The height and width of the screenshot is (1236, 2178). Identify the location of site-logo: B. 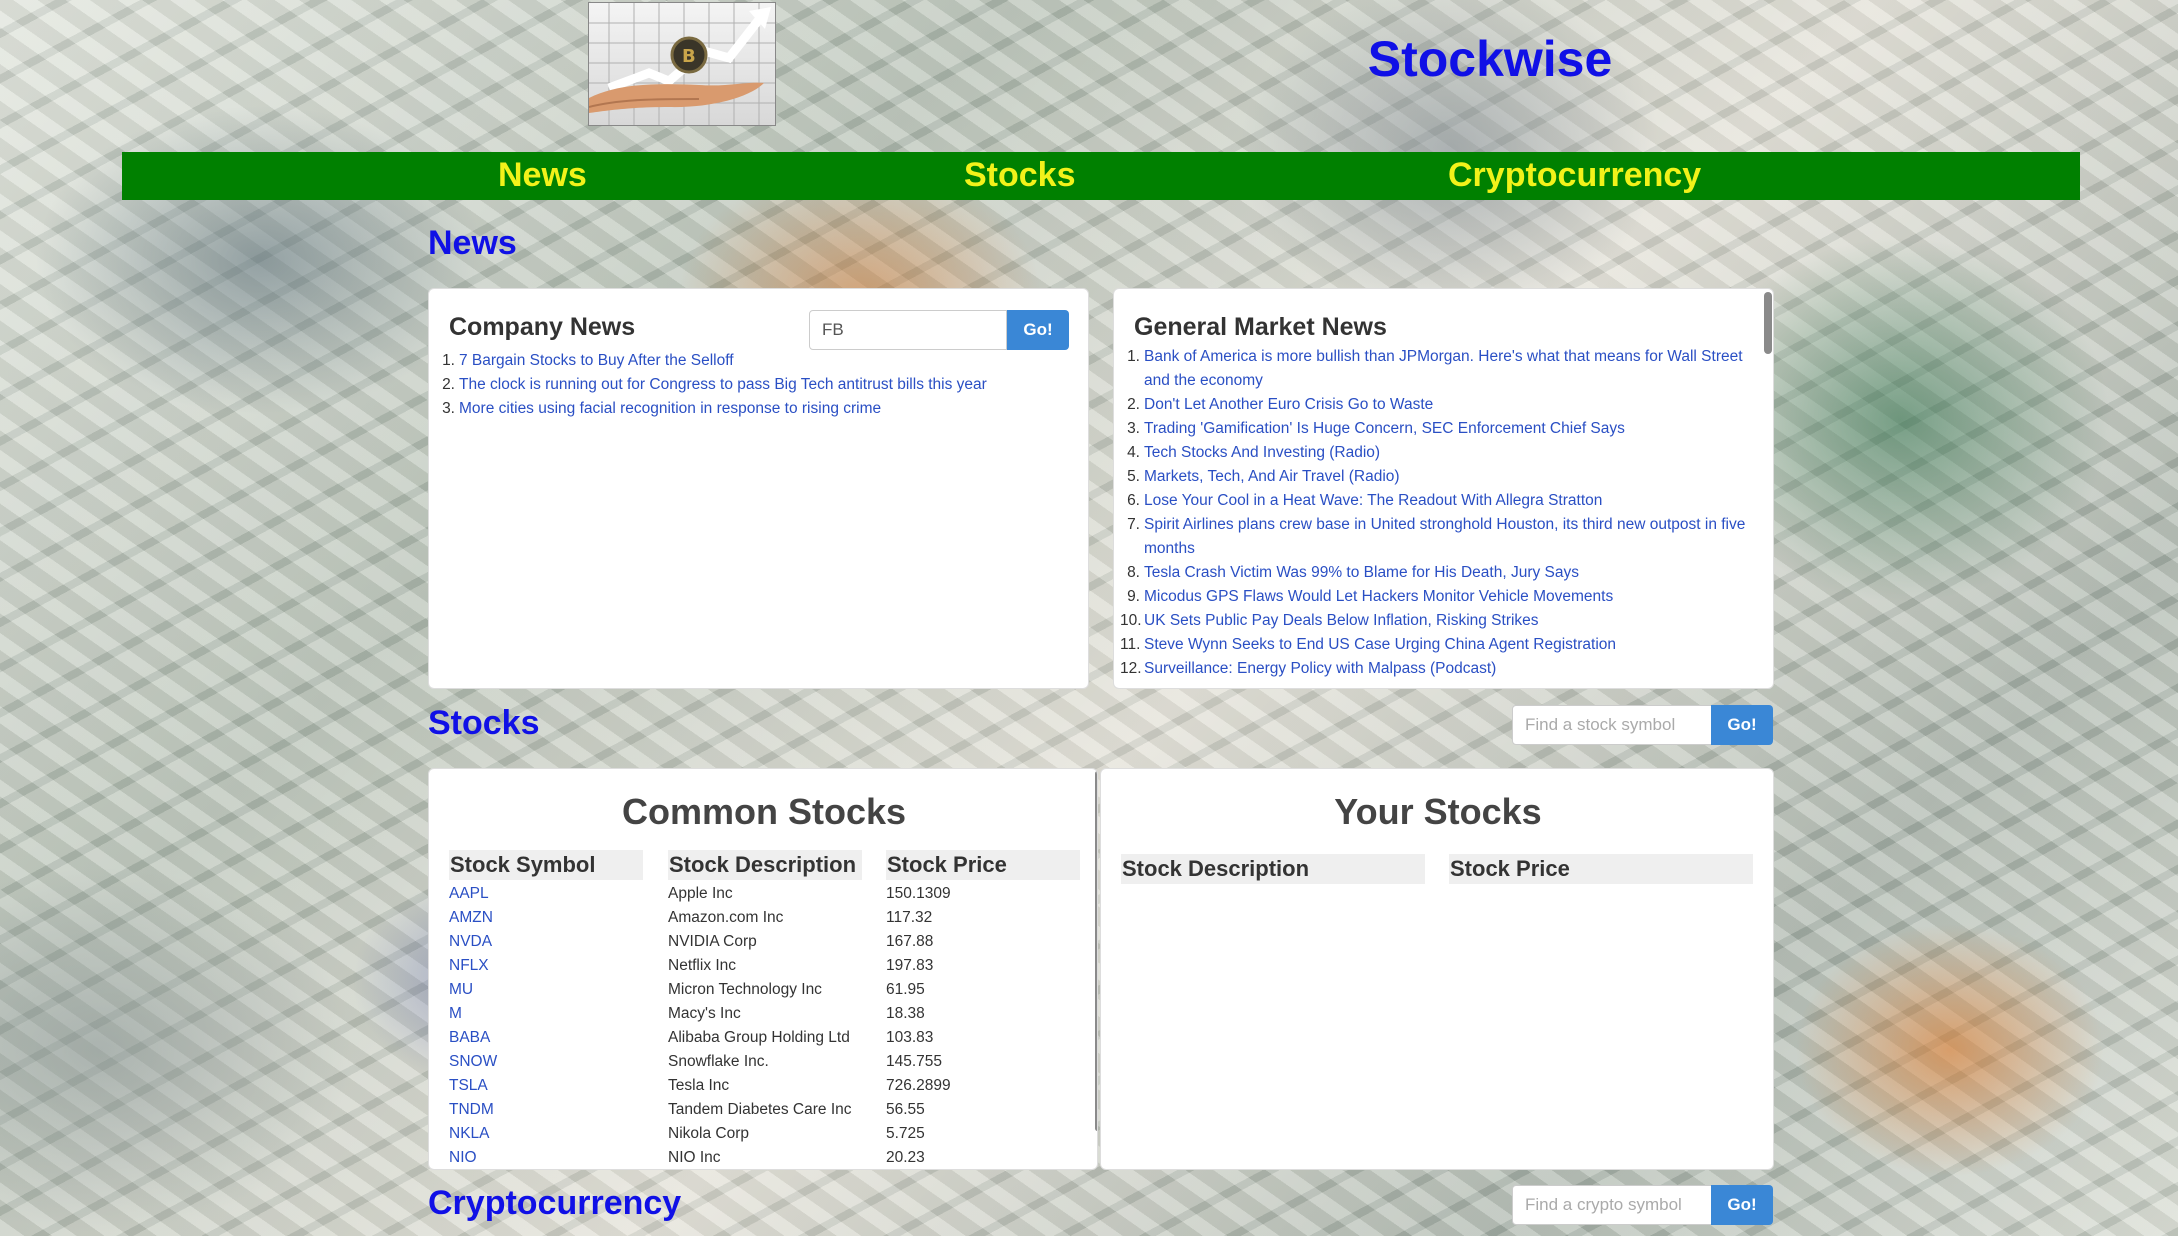
(682, 64).